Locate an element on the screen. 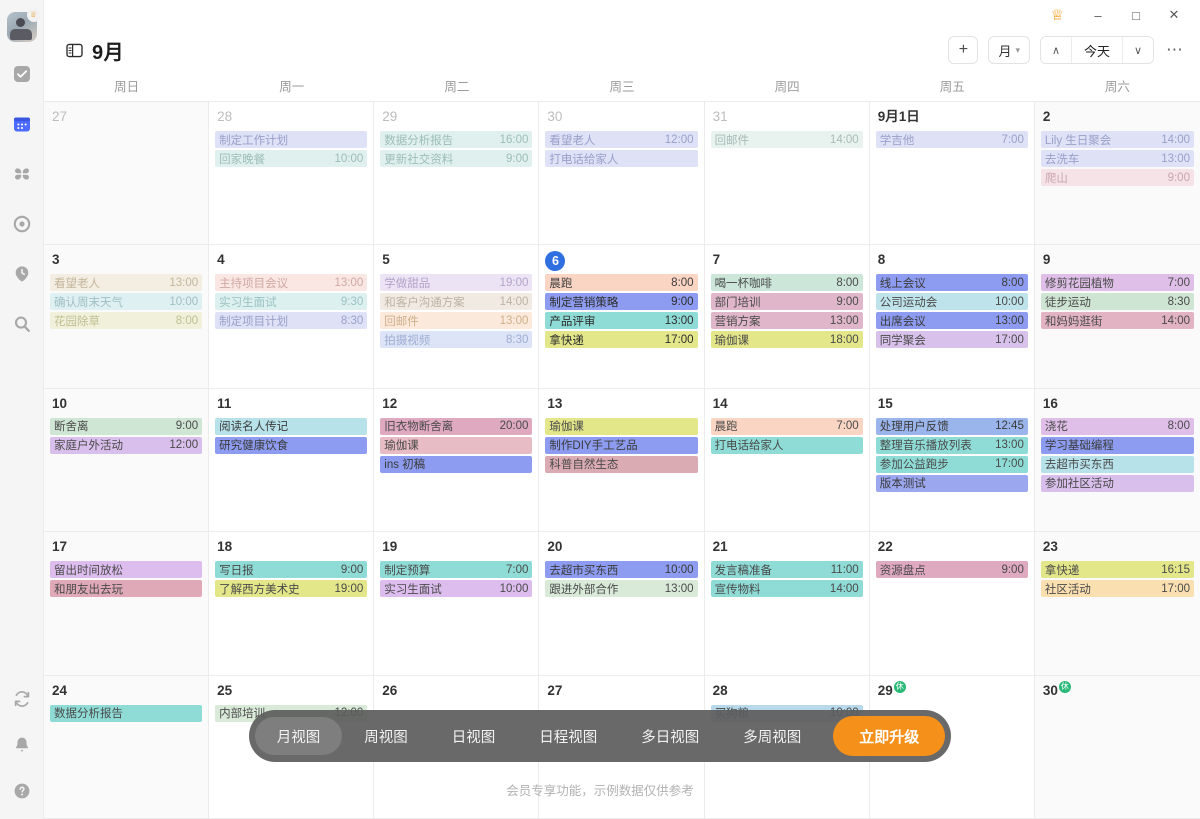 The image size is (1200, 819). day-cell: 27 is located at coordinates (127, 174).